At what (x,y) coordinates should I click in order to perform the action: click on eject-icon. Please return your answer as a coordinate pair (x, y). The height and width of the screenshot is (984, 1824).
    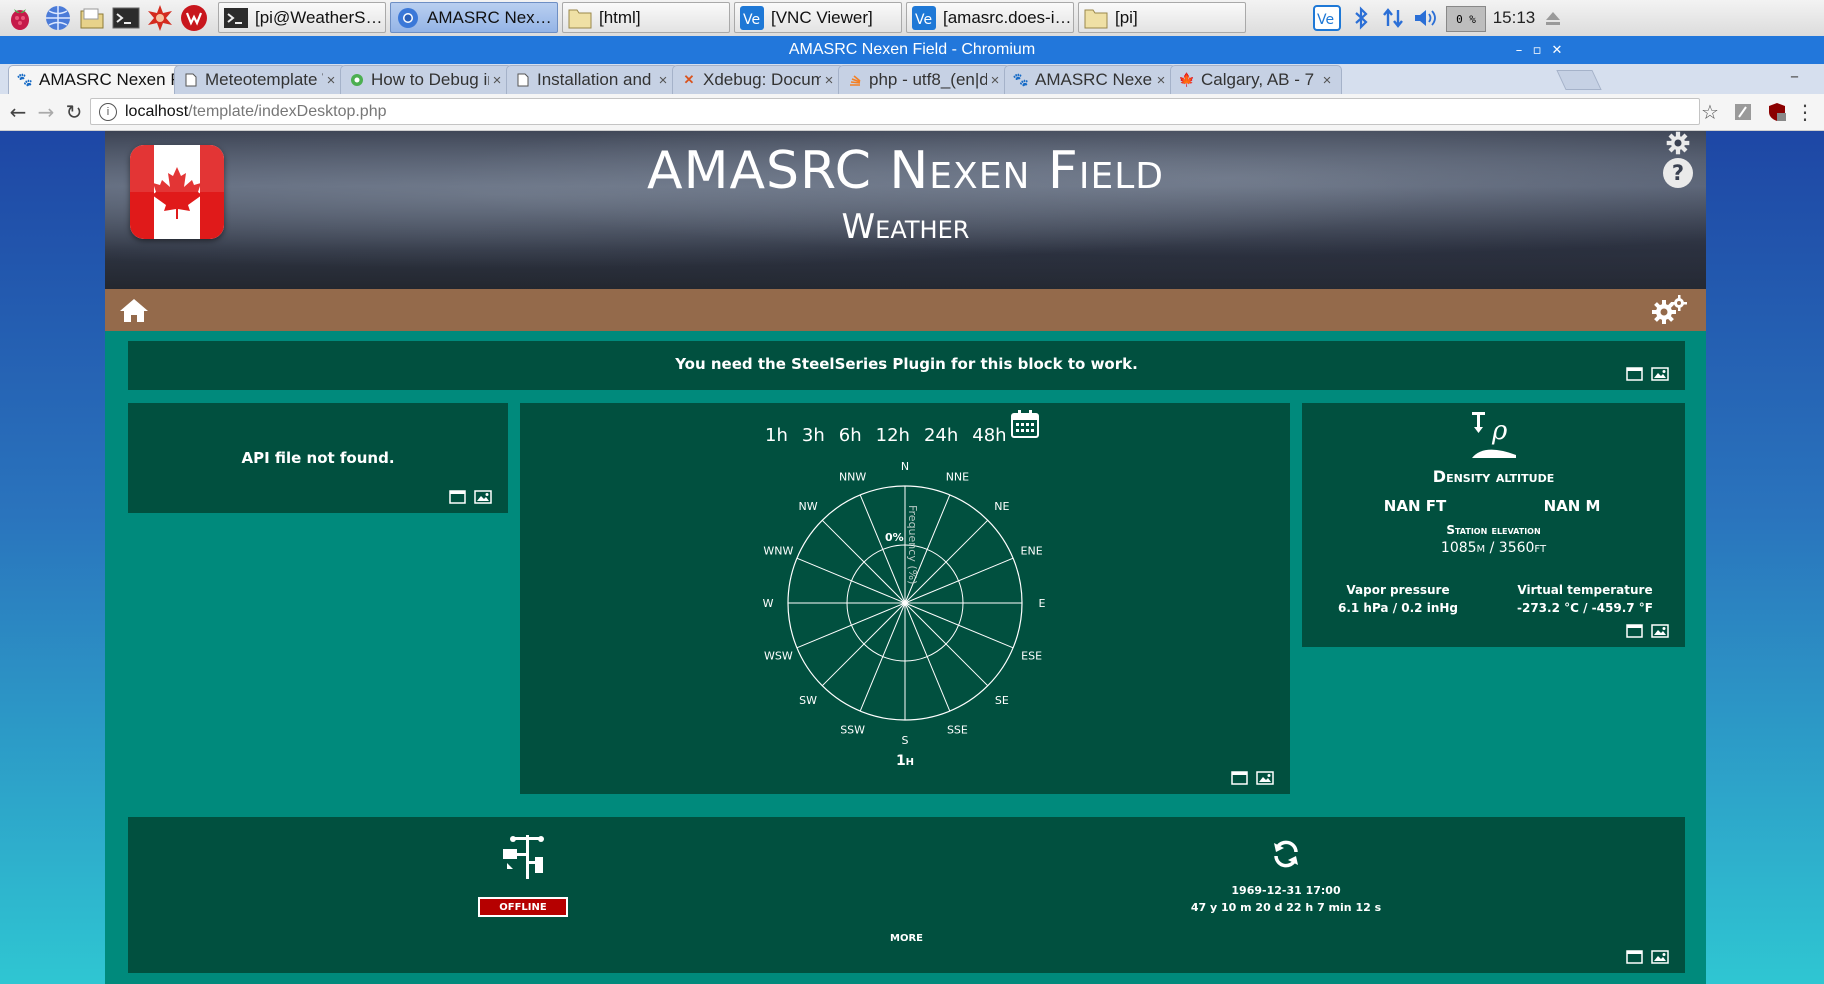
    Looking at the image, I should click on (1553, 18).